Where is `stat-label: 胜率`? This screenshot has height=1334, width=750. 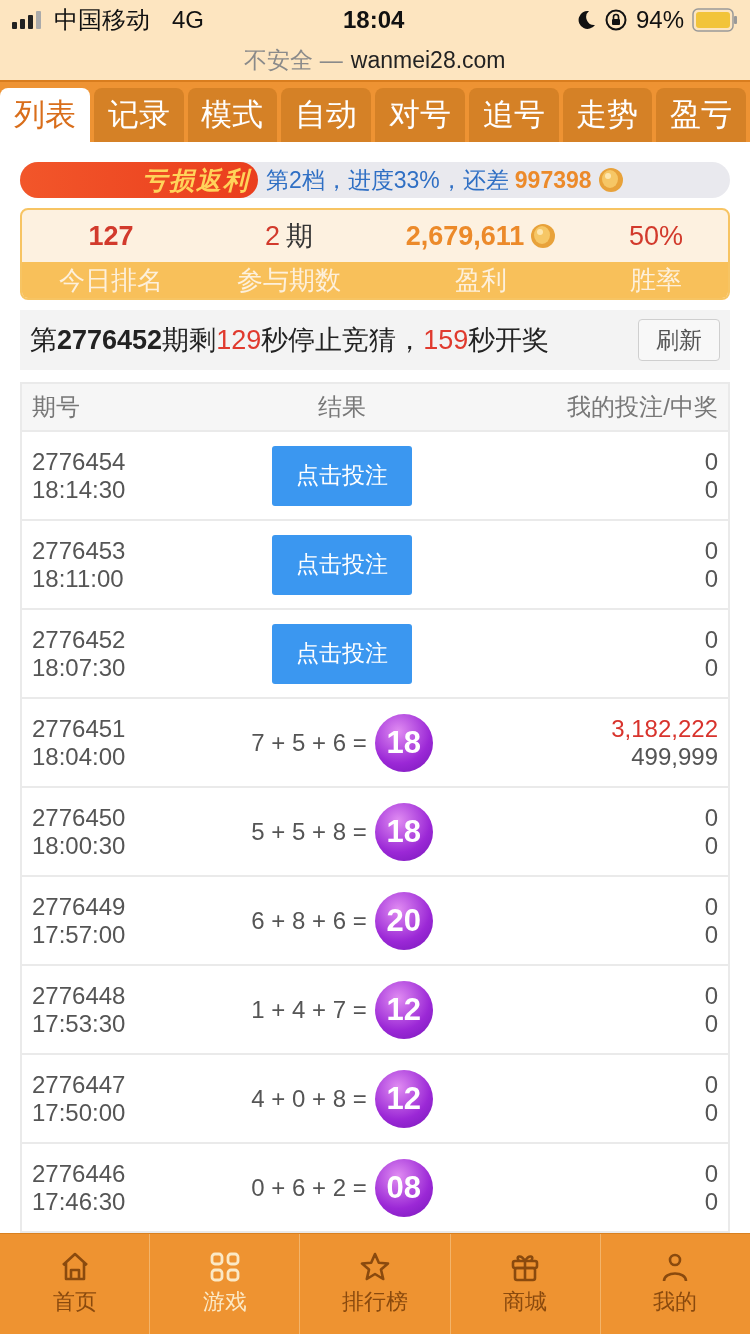
stat-label: 胜率 is located at coordinates (656, 280).